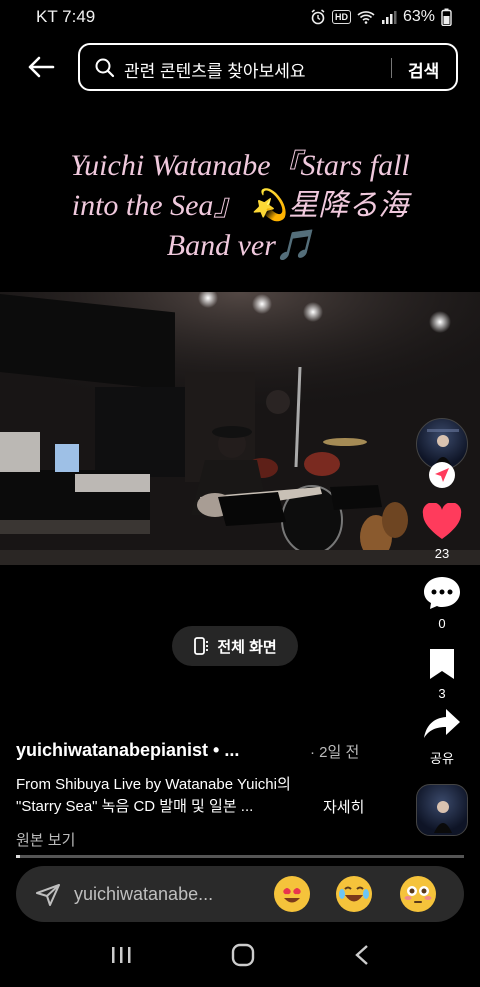 This screenshot has width=480, height=987. What do you see at coordinates (418, 16) in the screenshot?
I see `battery-percent: 63%` at bounding box center [418, 16].